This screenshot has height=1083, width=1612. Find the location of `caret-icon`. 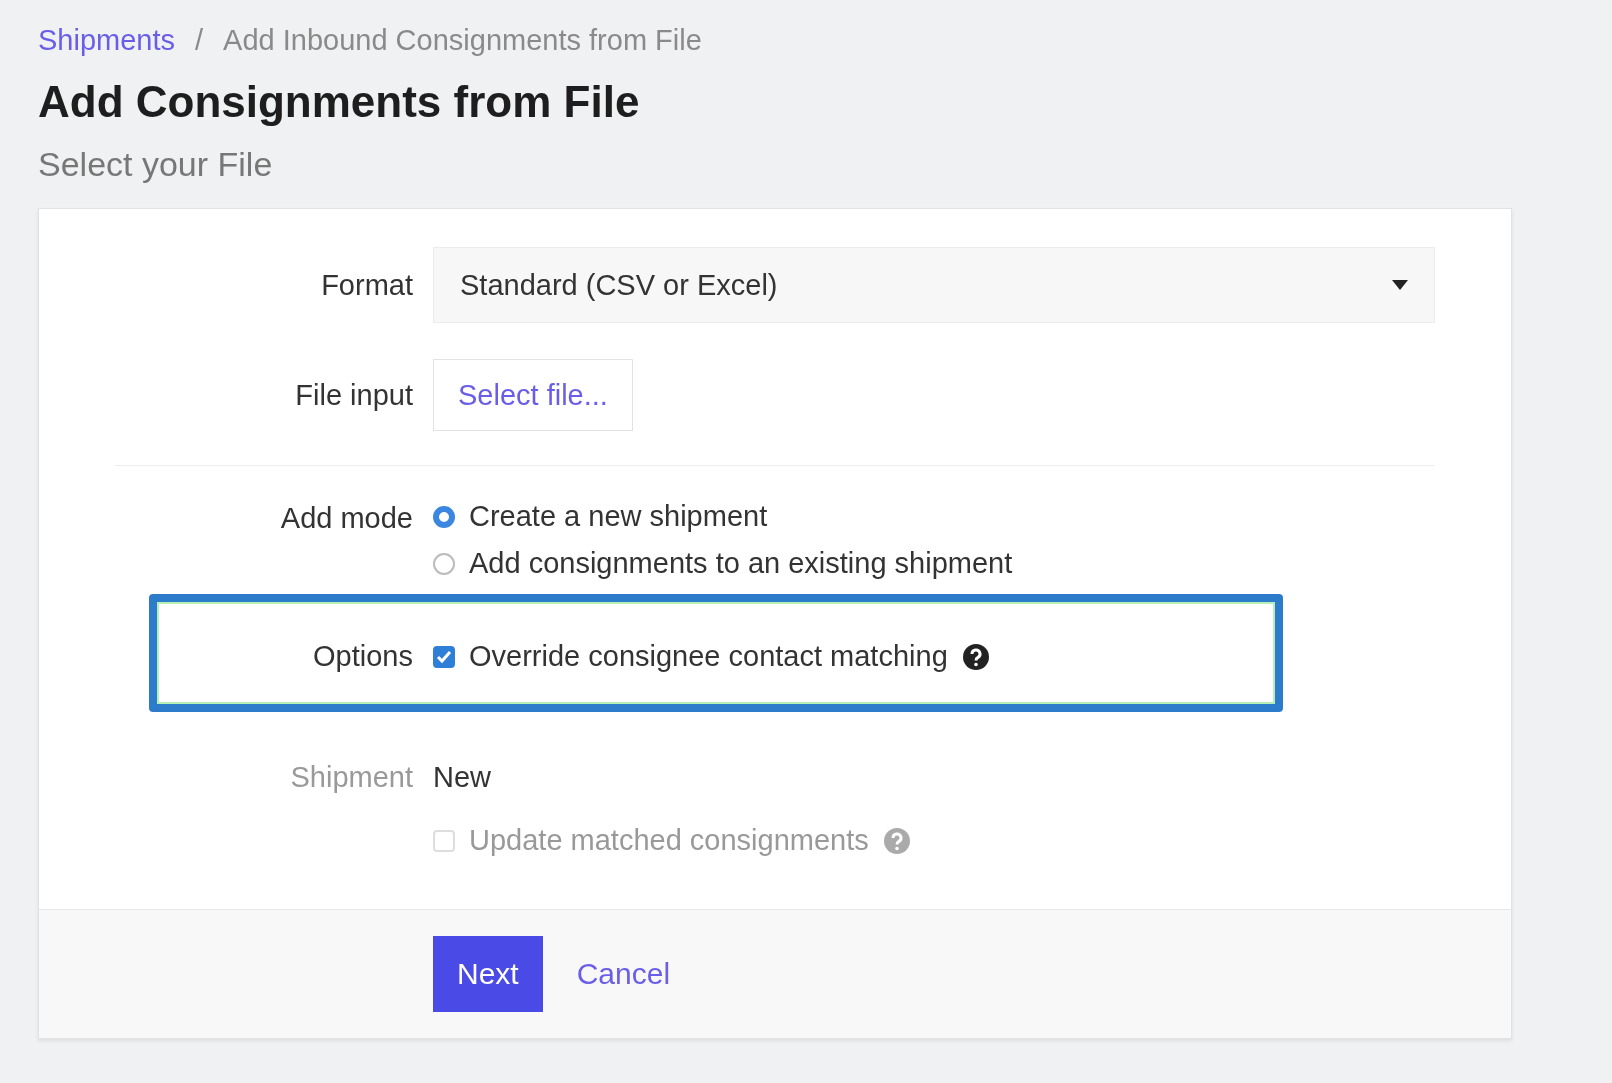

caret-icon is located at coordinates (1400, 285).